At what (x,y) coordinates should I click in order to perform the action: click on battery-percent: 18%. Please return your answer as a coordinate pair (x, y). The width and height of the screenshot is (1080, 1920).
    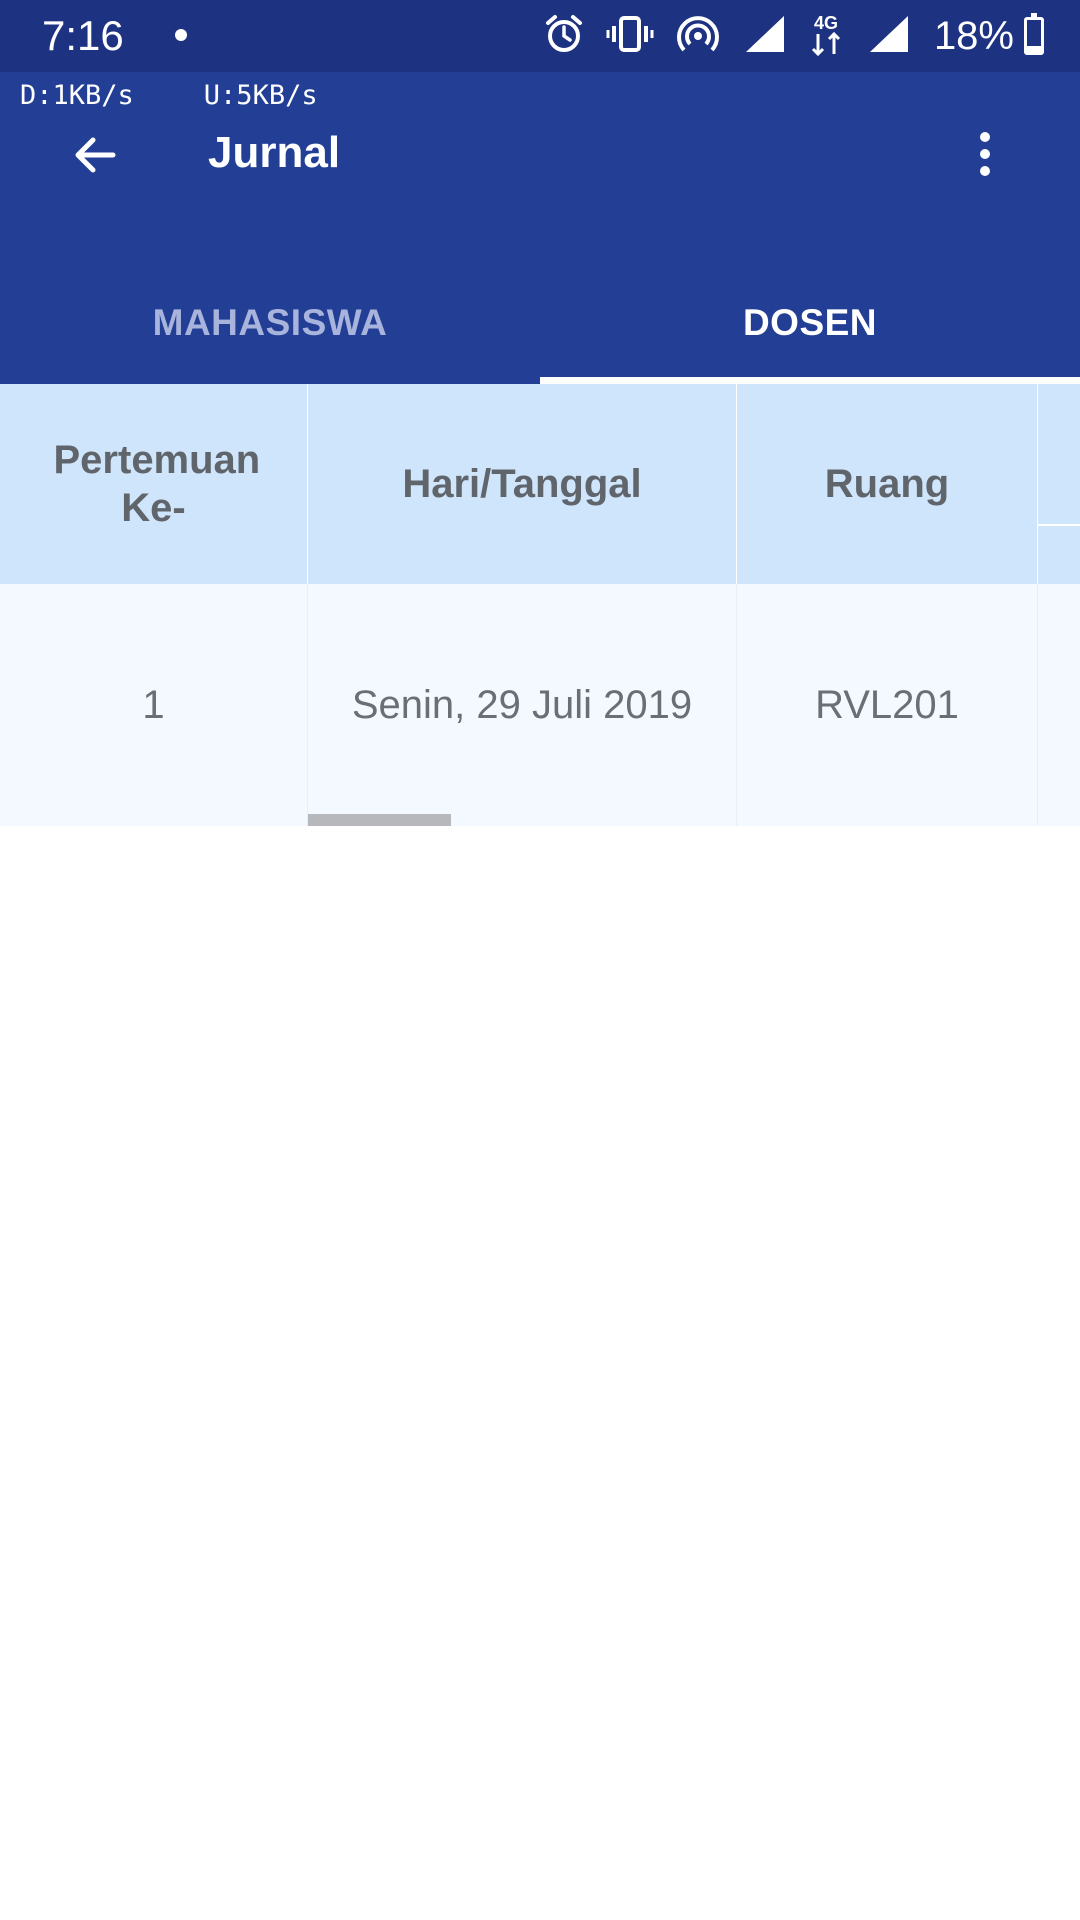
    Looking at the image, I should click on (973, 35).